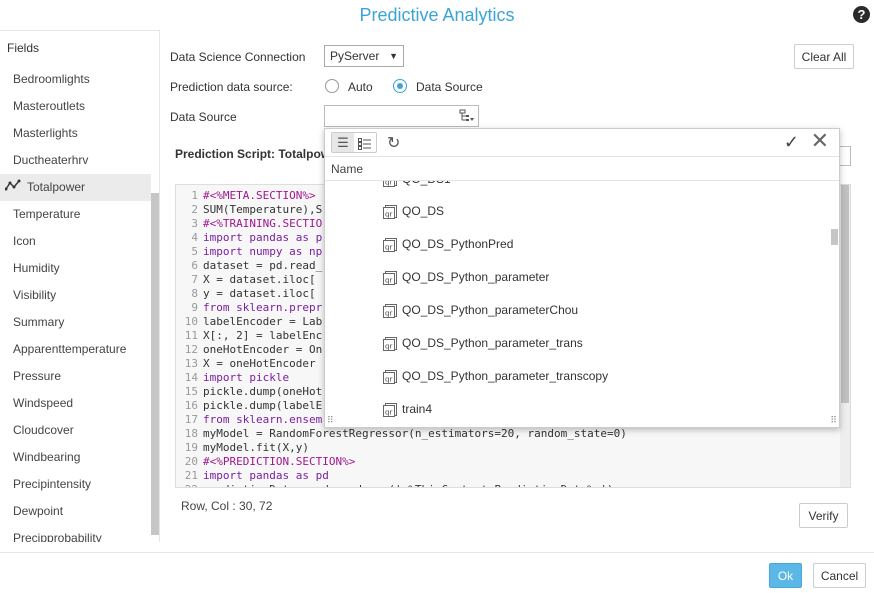 Image resolution: width=874 pixels, height=593 pixels. I want to click on radio-auto-label: Auto, so click(360, 87).